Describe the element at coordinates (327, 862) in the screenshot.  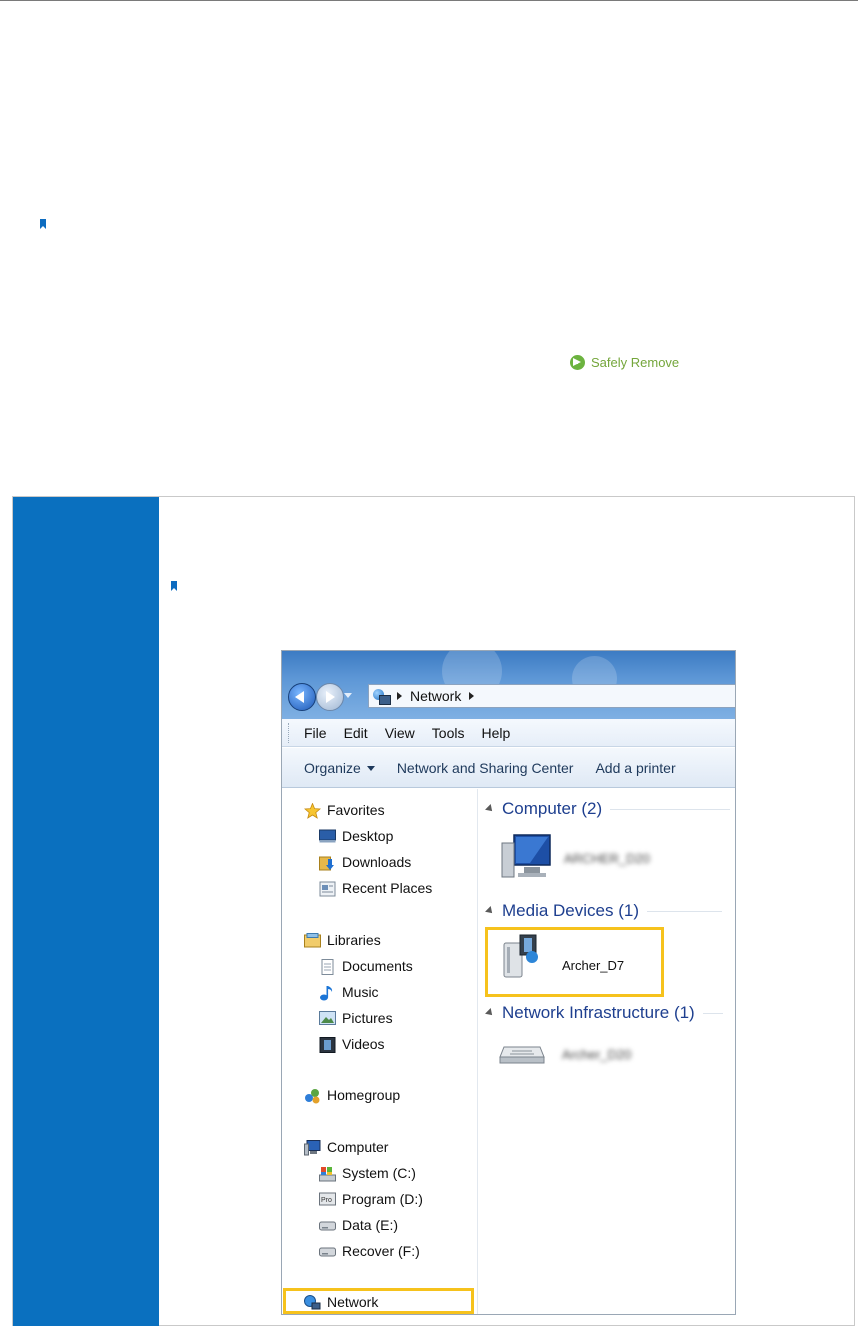
I see `downloads-folder-icon` at that location.